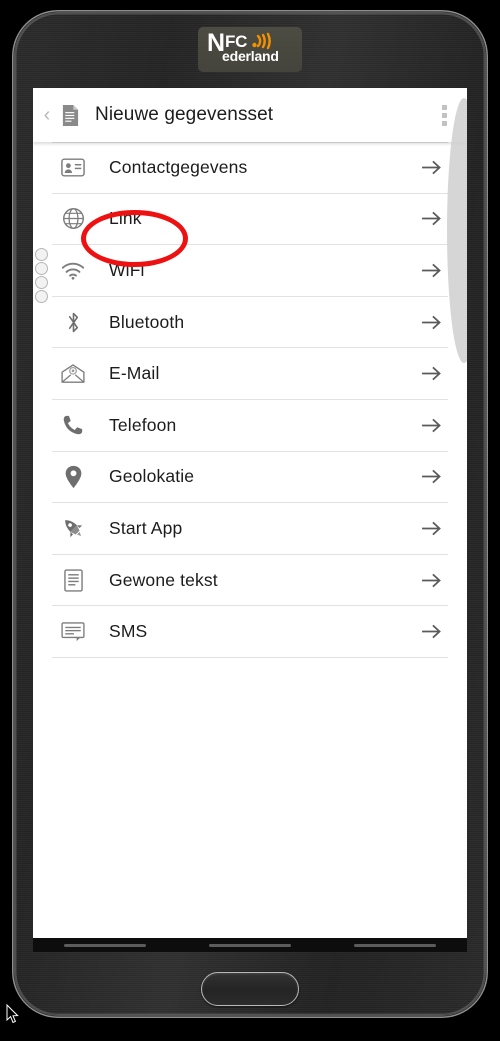 Image resolution: width=500 pixels, height=1041 pixels. I want to click on home-button, so click(250, 989).